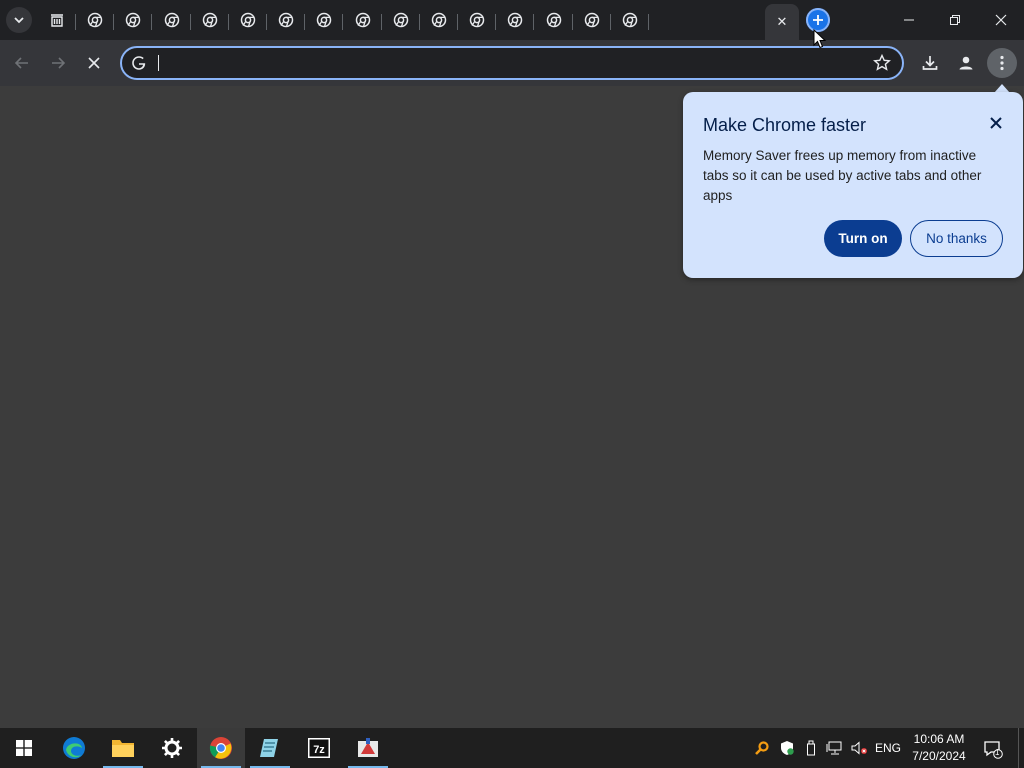 The width and height of the screenshot is (1024, 768). What do you see at coordinates (1019, 748) in the screenshot?
I see `show-desktop-button` at bounding box center [1019, 748].